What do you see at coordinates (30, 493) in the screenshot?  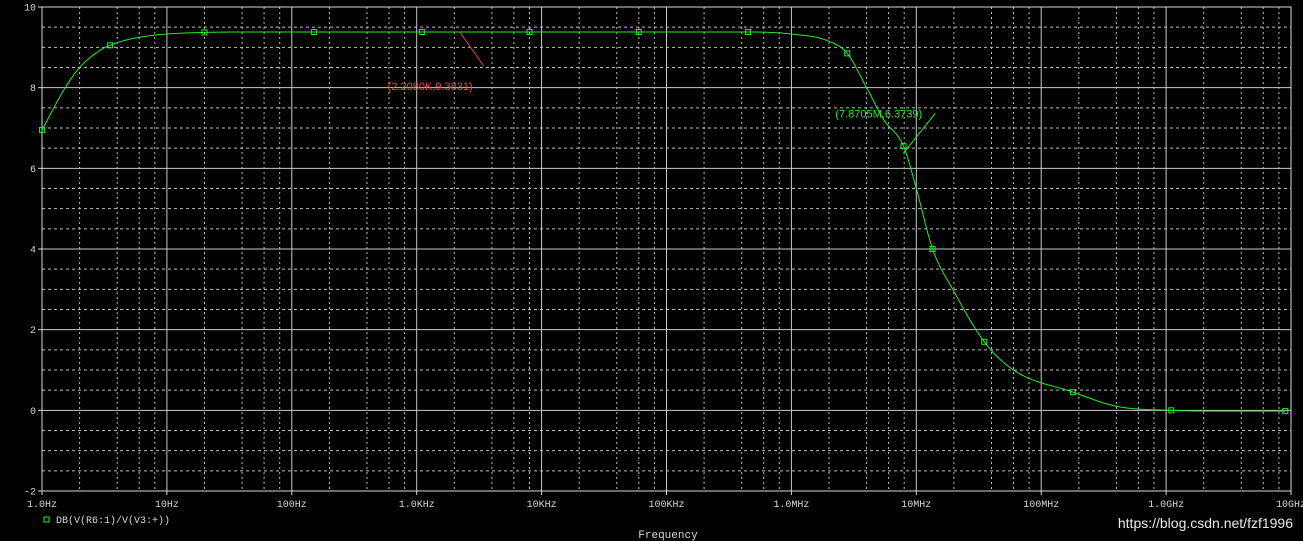 I see `y-tick-label: -2` at bounding box center [30, 493].